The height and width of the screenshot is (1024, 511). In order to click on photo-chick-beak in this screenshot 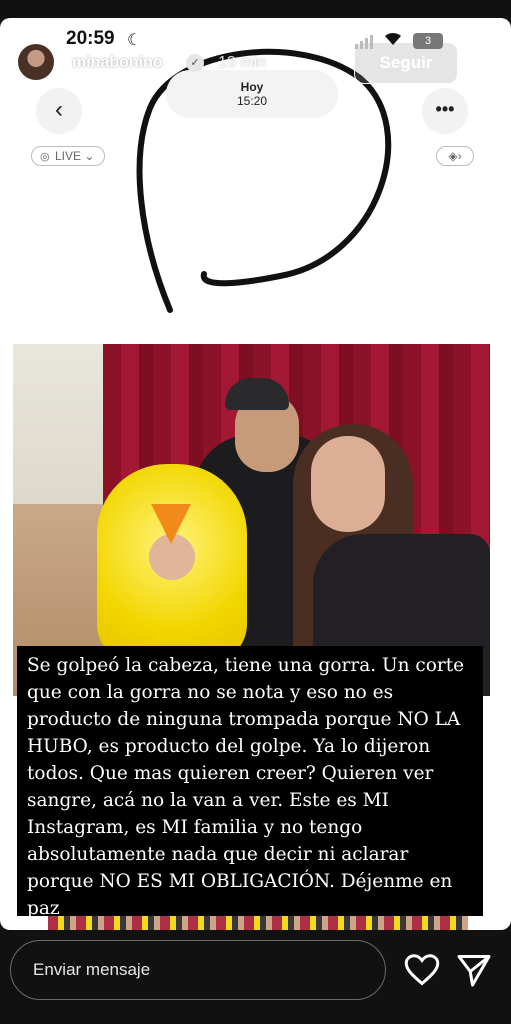, I will do `click(171, 524)`.